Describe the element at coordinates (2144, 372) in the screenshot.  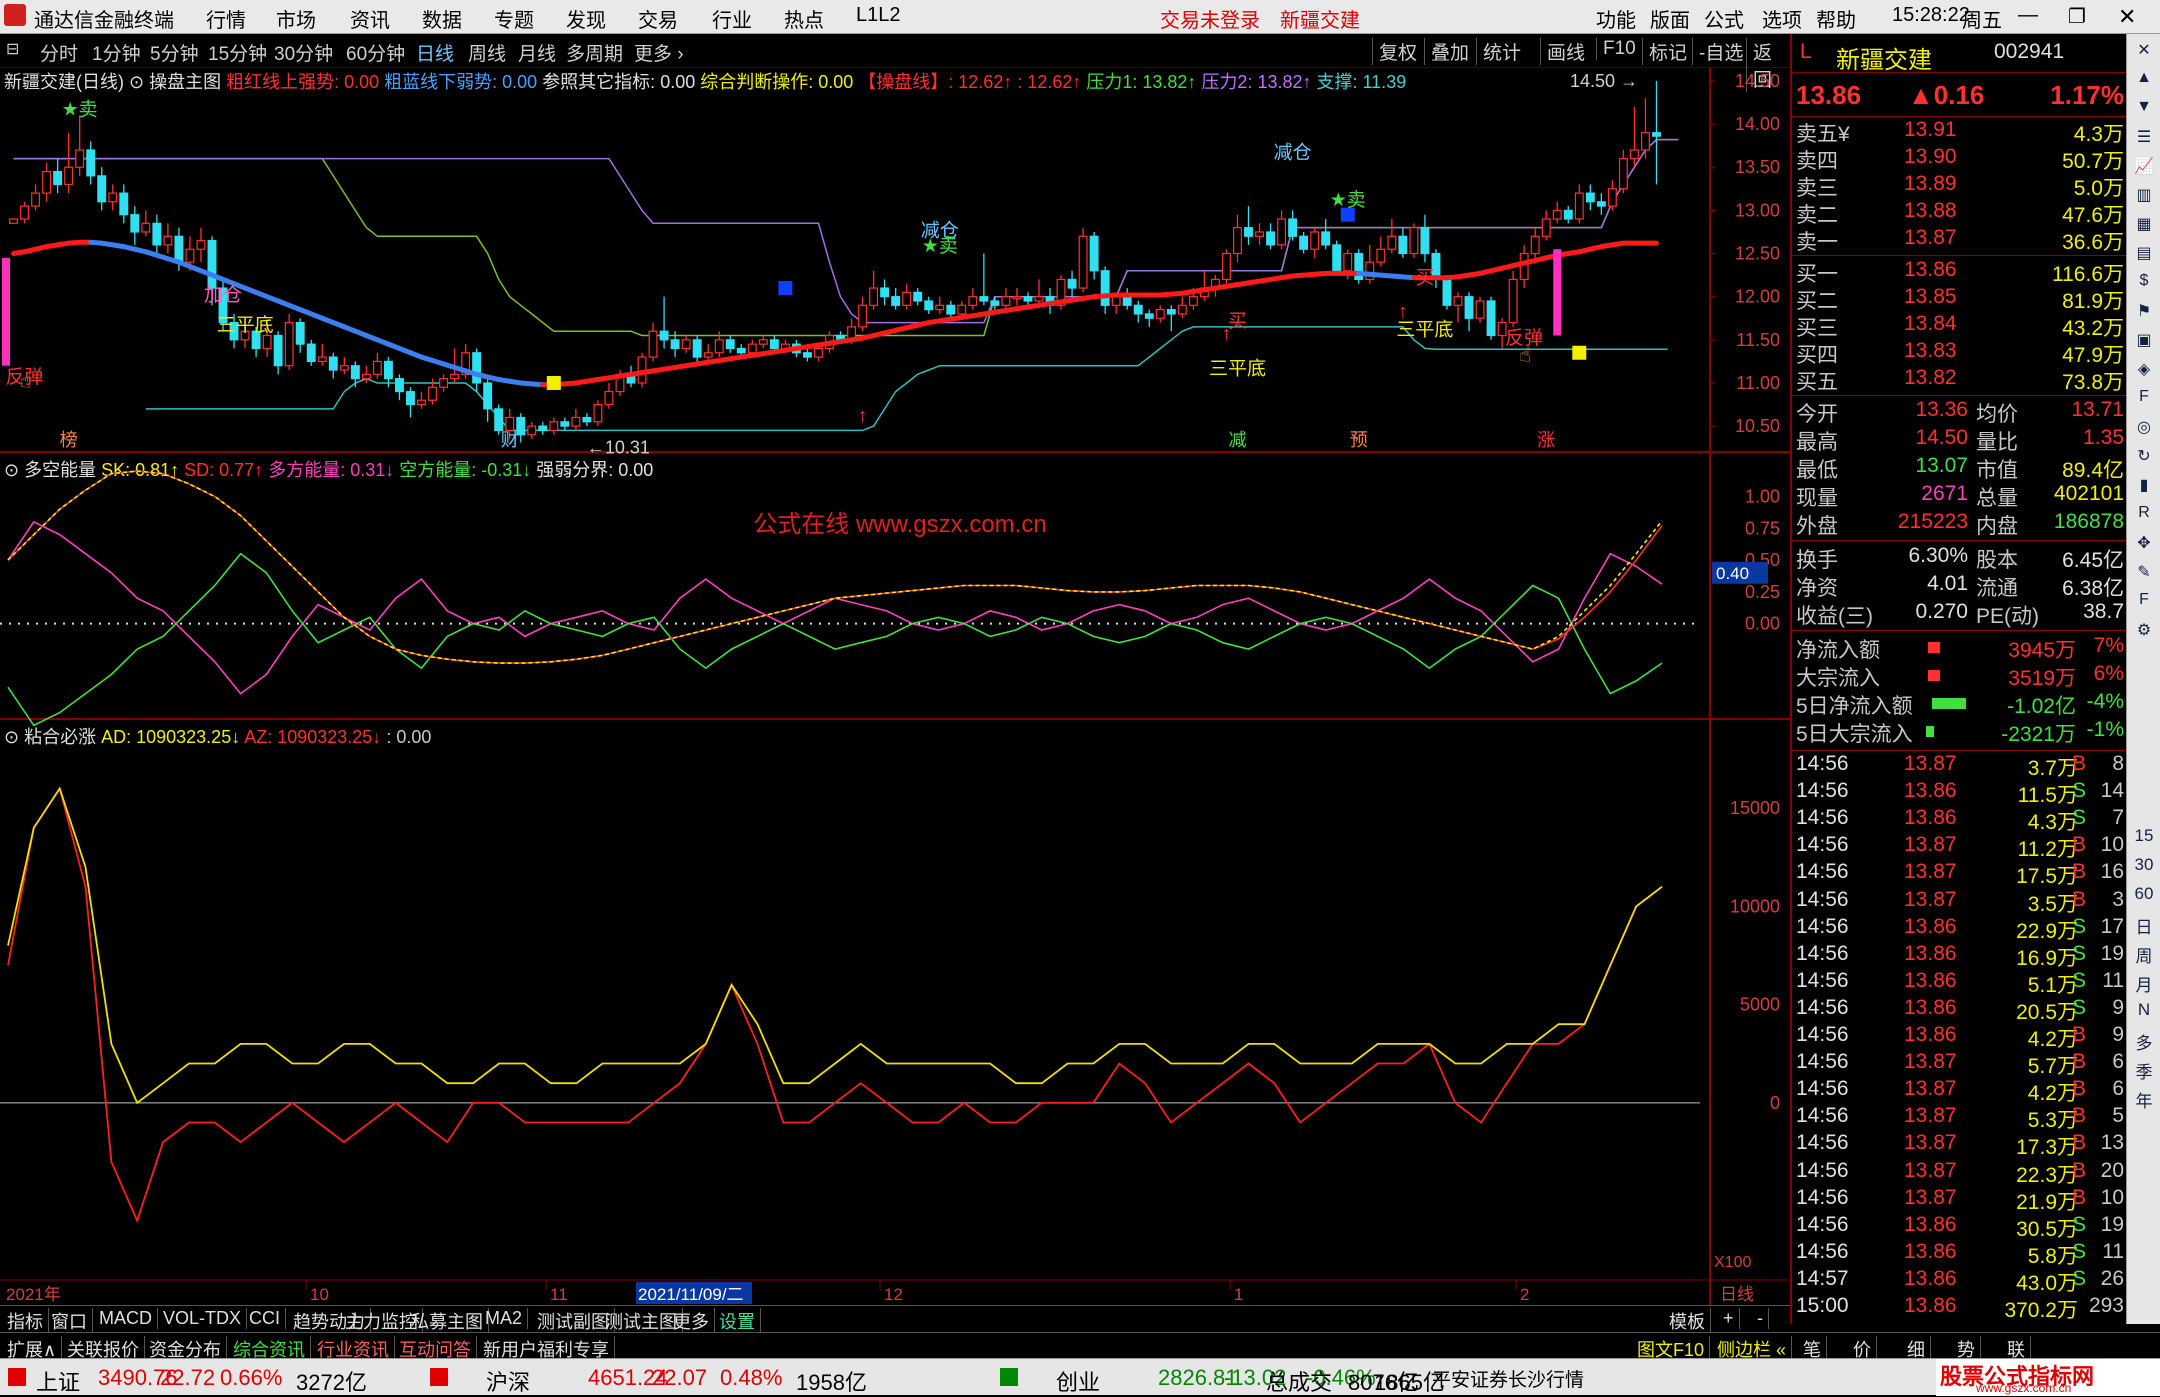
I see `tag-icon: ◈` at that location.